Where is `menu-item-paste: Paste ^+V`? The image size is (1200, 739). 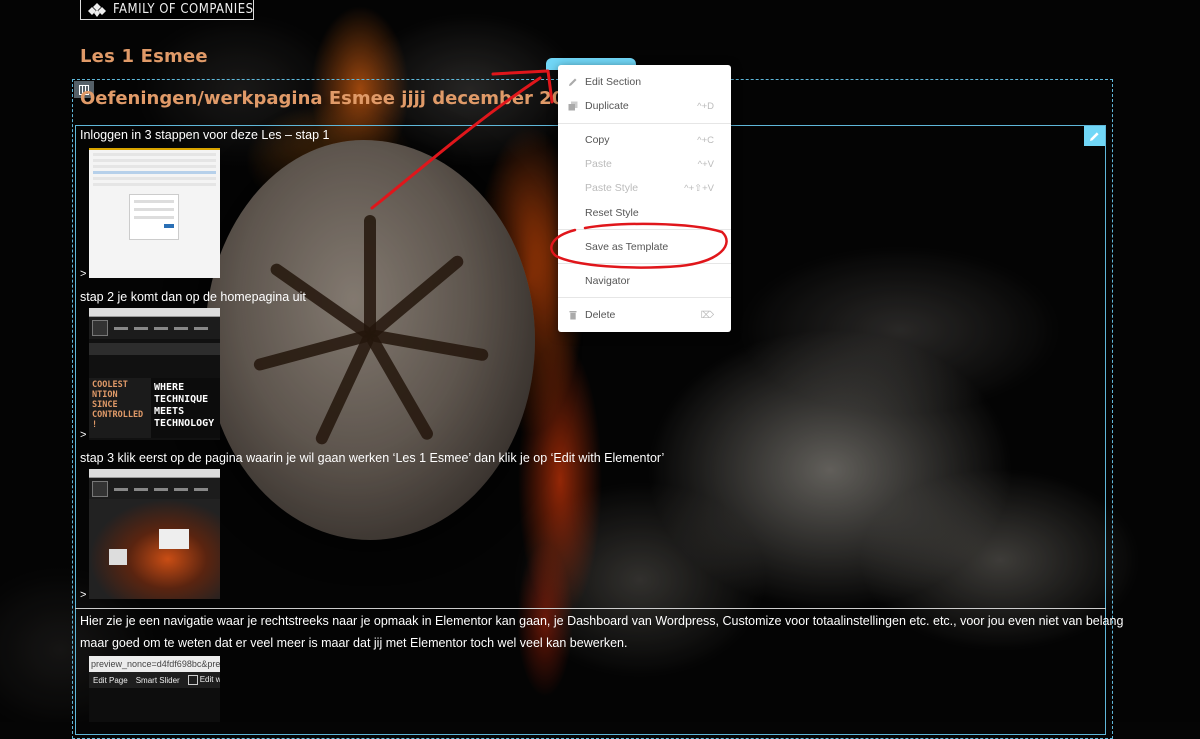 menu-item-paste: Paste ^+V is located at coordinates (644, 164).